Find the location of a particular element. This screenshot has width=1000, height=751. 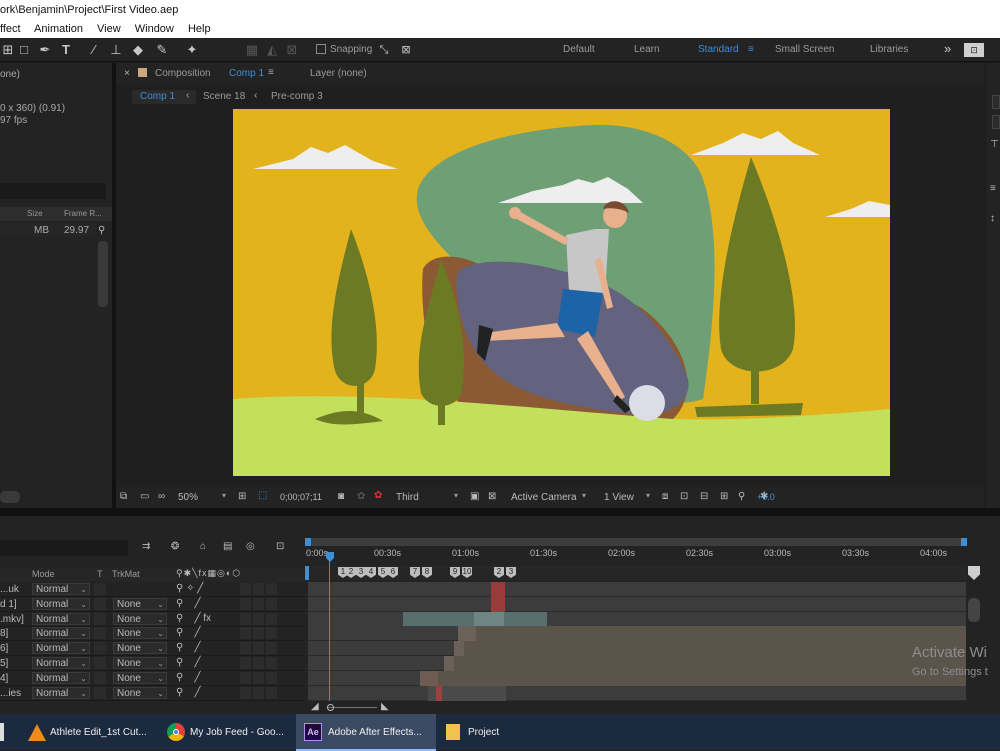

region-of-interest-icon: ⬚ is located at coordinates (262, 495).